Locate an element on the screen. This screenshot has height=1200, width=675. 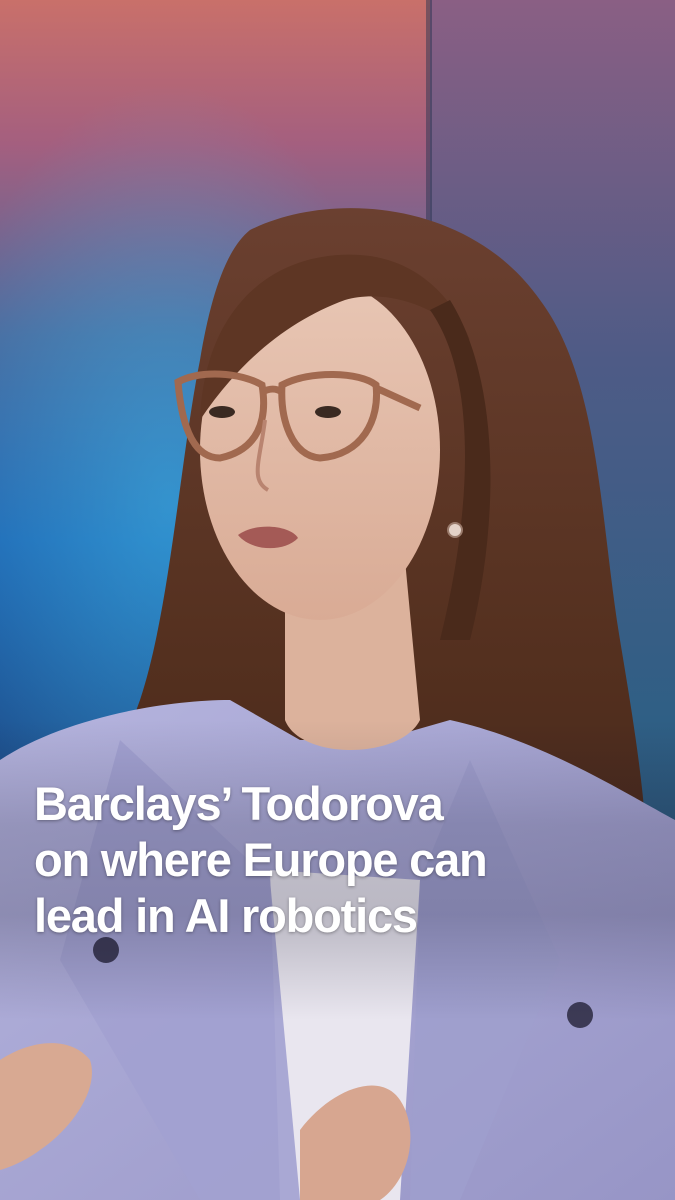
earring is located at coordinates (455, 530).